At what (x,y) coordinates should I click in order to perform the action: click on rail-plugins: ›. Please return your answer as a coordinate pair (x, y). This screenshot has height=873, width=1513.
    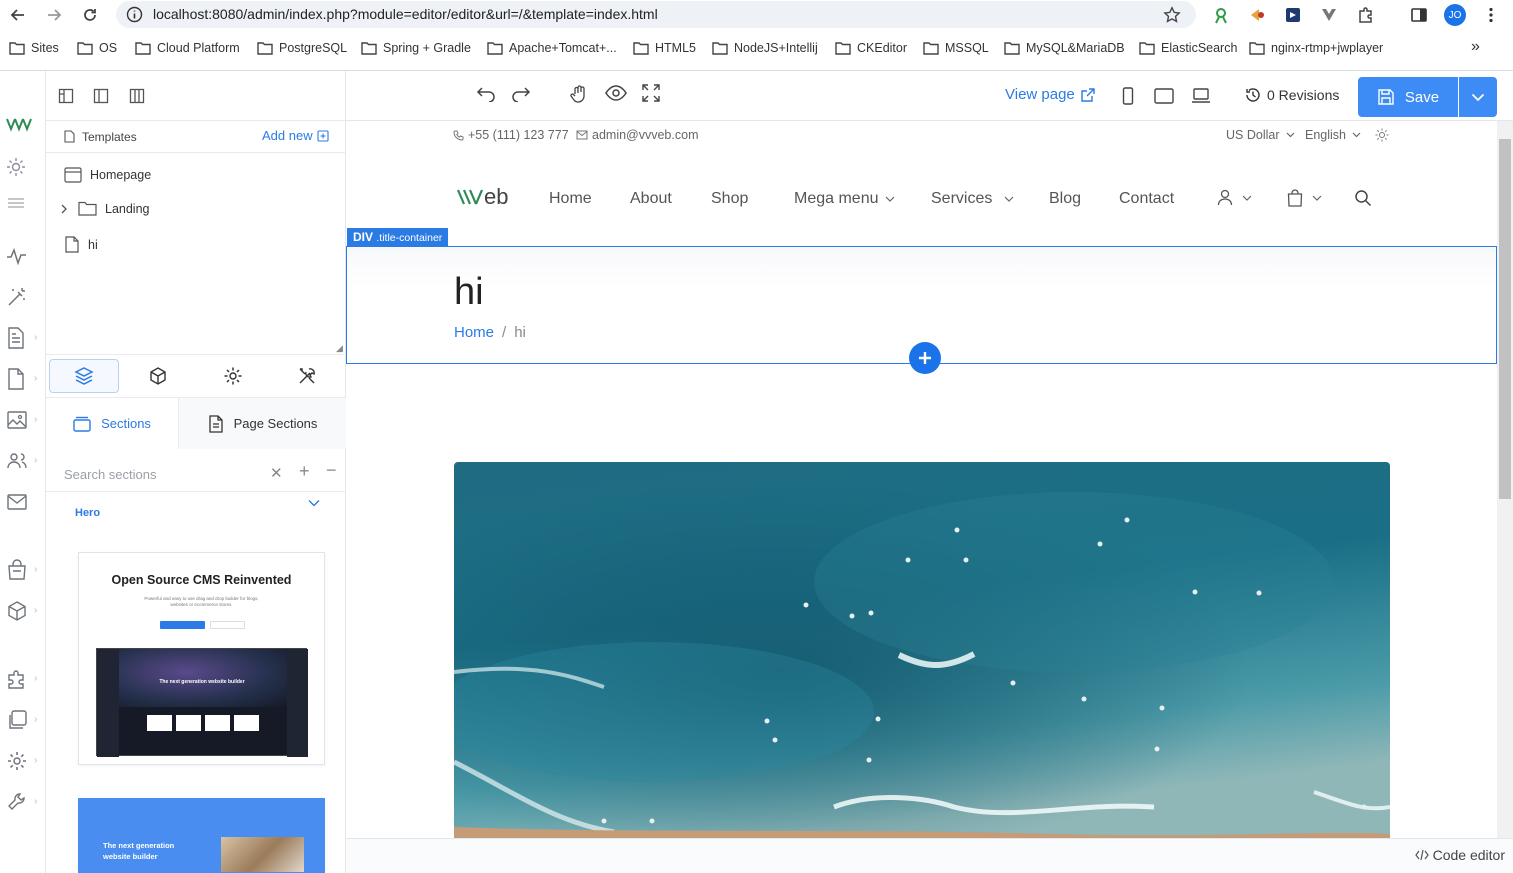
    Looking at the image, I should click on (23, 679).